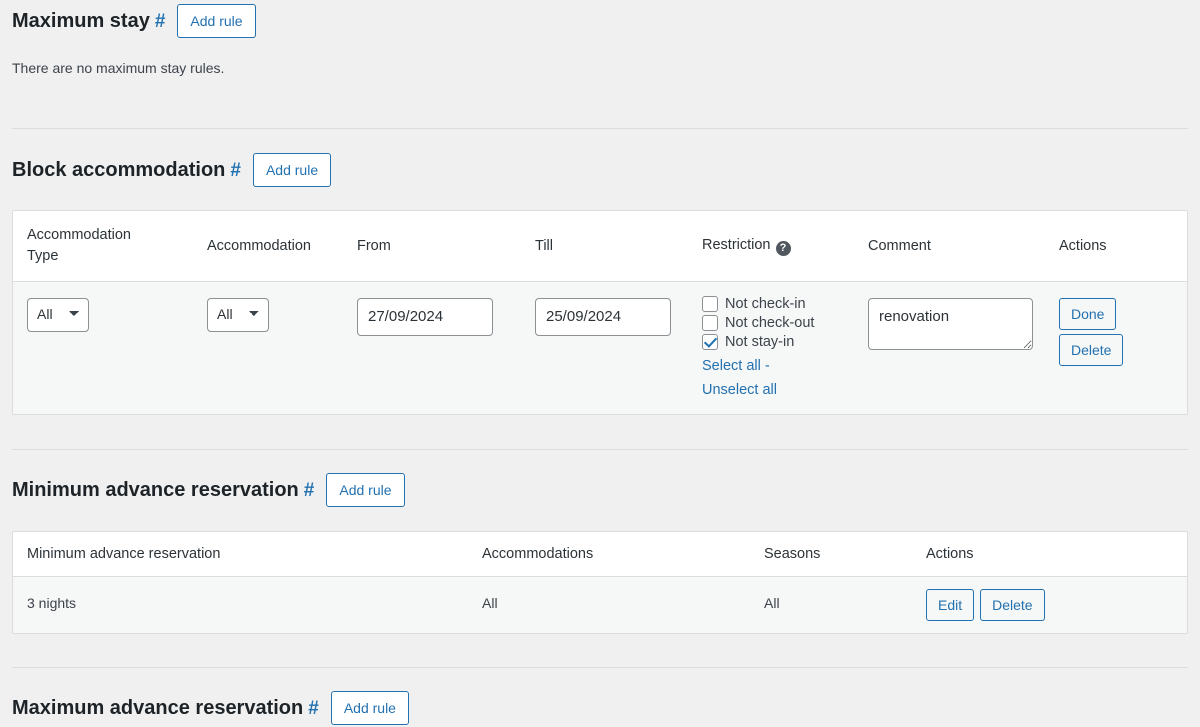 The image size is (1200, 727). What do you see at coordinates (1088, 314) in the screenshot?
I see `done-button: Done` at bounding box center [1088, 314].